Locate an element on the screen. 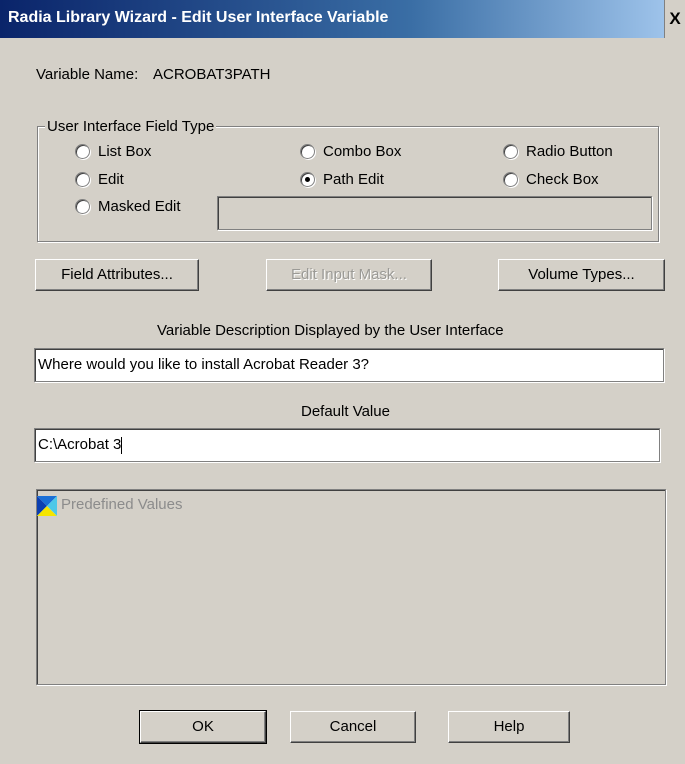 The image size is (685, 764). radio-radio-button: Radio Button is located at coordinates (558, 151).